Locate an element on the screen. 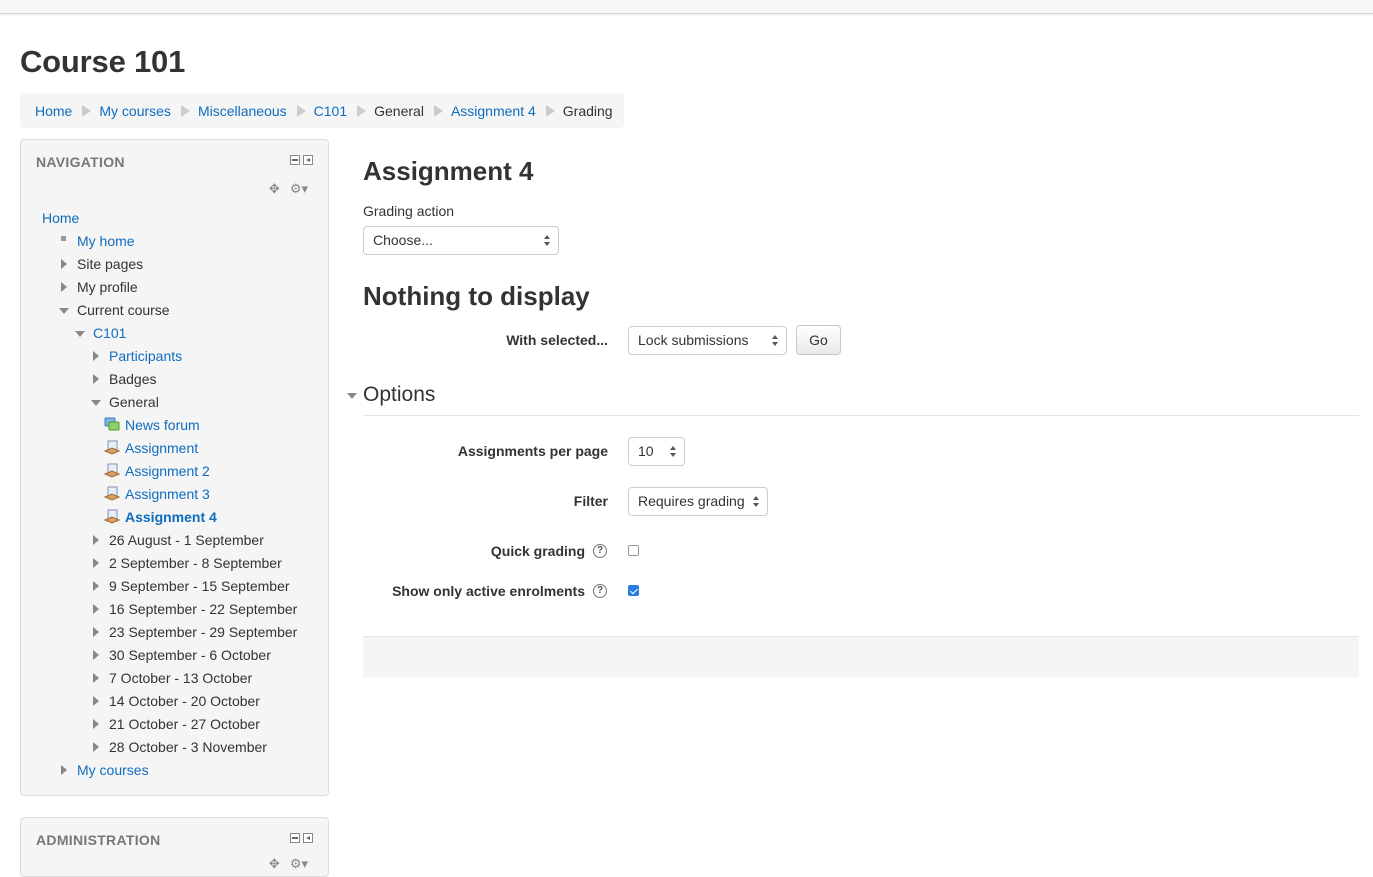 The height and width of the screenshot is (877, 1373). forum-icon is located at coordinates (112, 425).